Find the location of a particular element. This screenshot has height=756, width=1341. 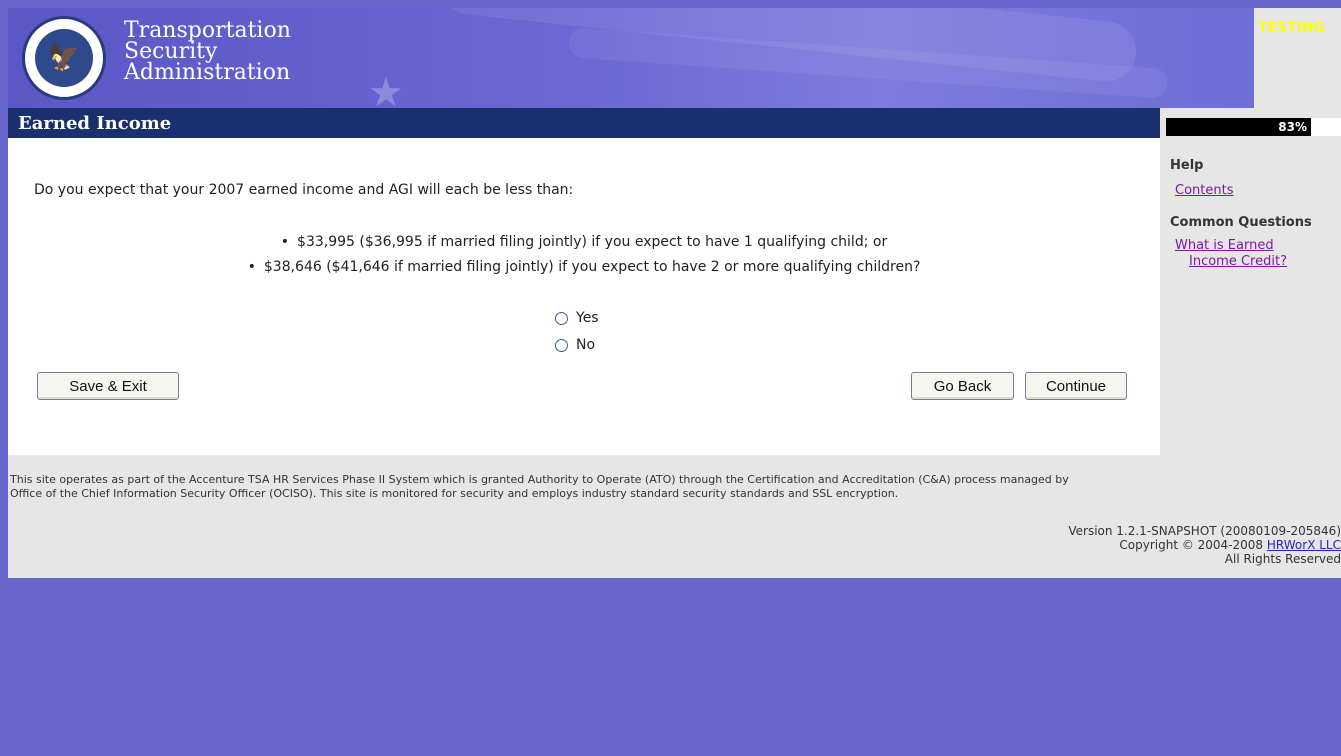

hrworx-link: HRWorX LLC is located at coordinates (1304, 545).